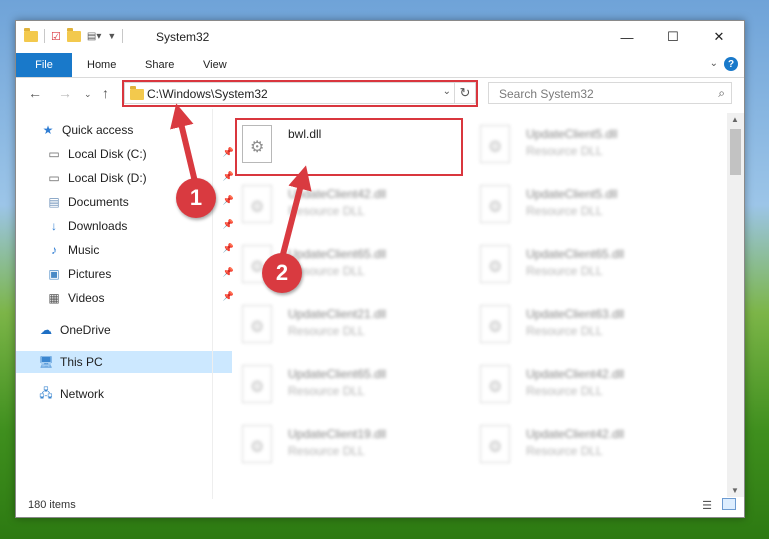 This screenshot has height=539, width=769. I want to click on step-badge-1: 1, so click(196, 198).